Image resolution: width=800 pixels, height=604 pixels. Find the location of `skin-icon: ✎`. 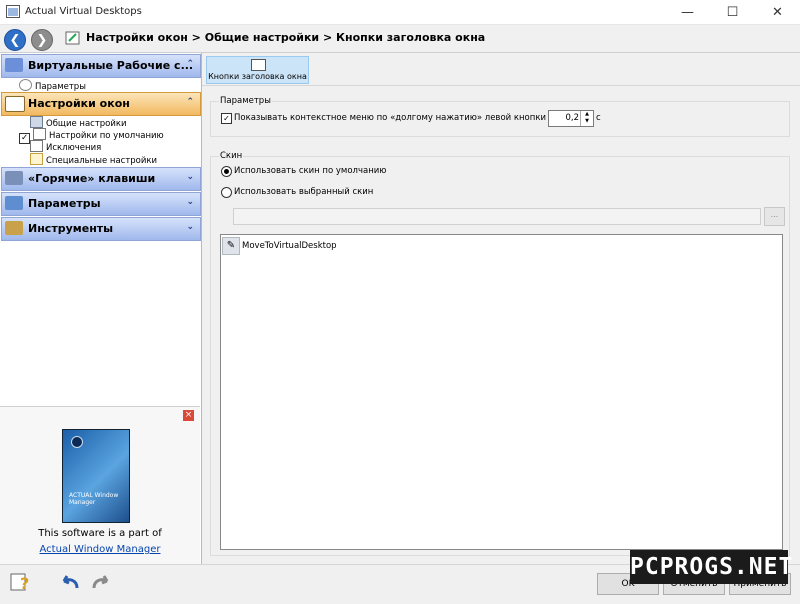

skin-icon: ✎ is located at coordinates (231, 246).